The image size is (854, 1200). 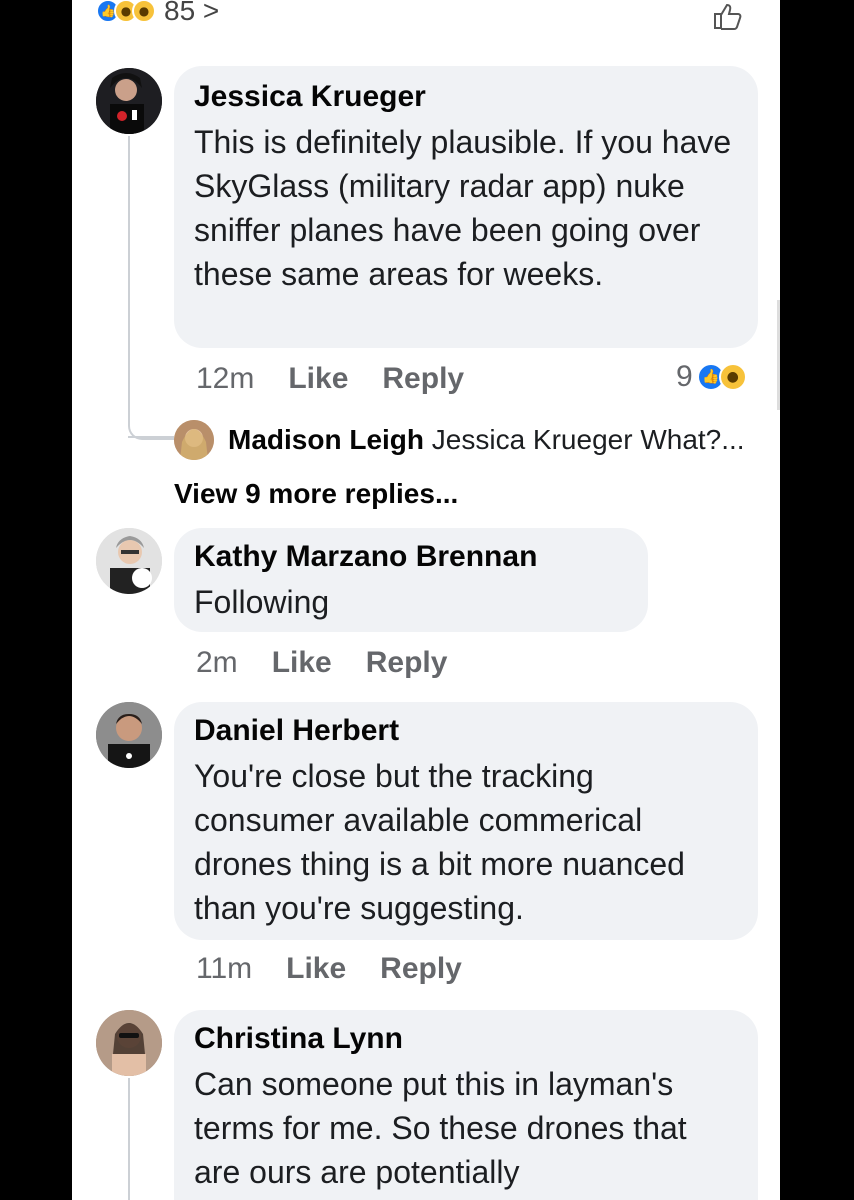 I want to click on like-outline-icon, so click(x=728, y=16).